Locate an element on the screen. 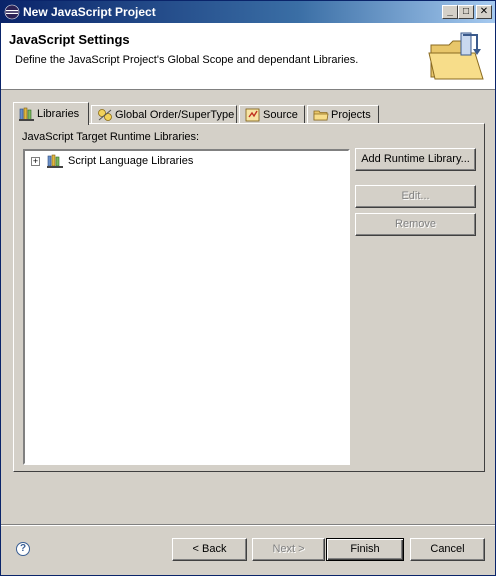 The height and width of the screenshot is (576, 496). runtime-libraries-label: JavaScript Target Runtime Libraries: is located at coordinates (111, 137).